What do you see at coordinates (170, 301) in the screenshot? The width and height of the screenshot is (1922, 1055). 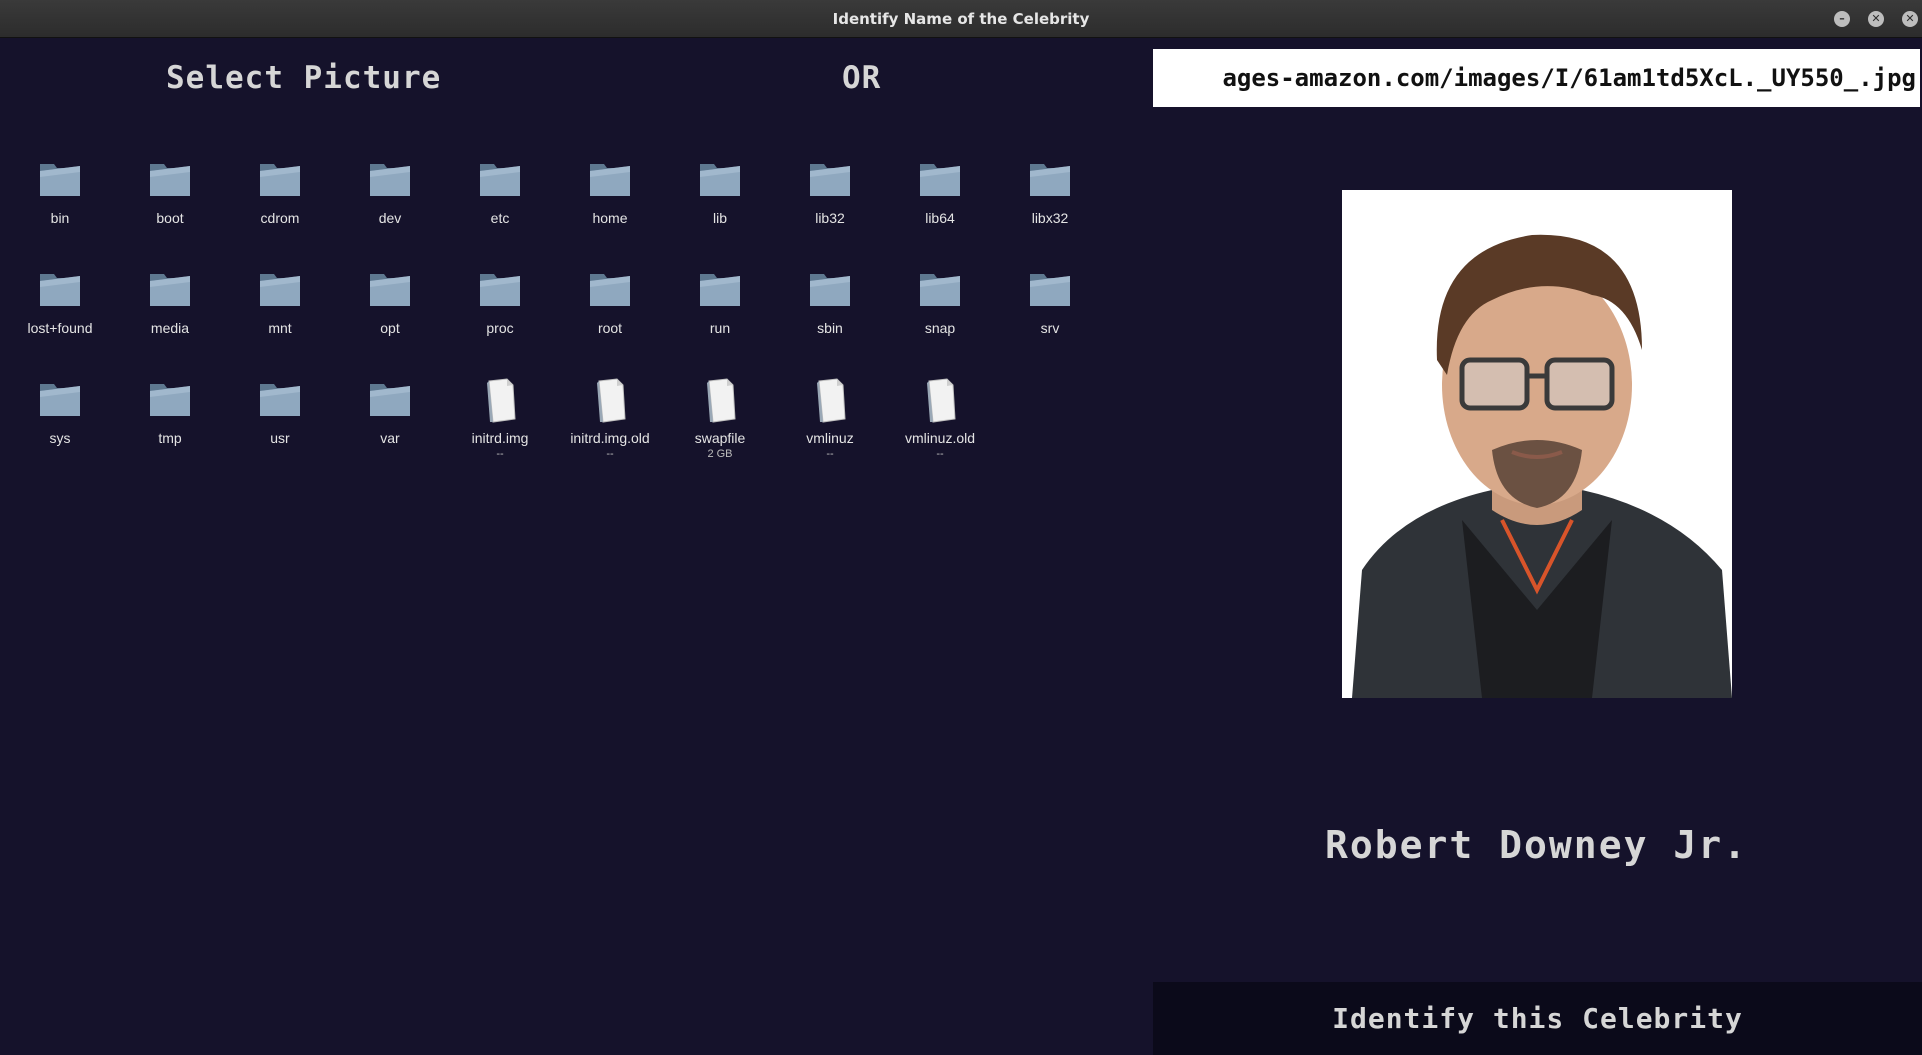 I see `folder-item: media` at bounding box center [170, 301].